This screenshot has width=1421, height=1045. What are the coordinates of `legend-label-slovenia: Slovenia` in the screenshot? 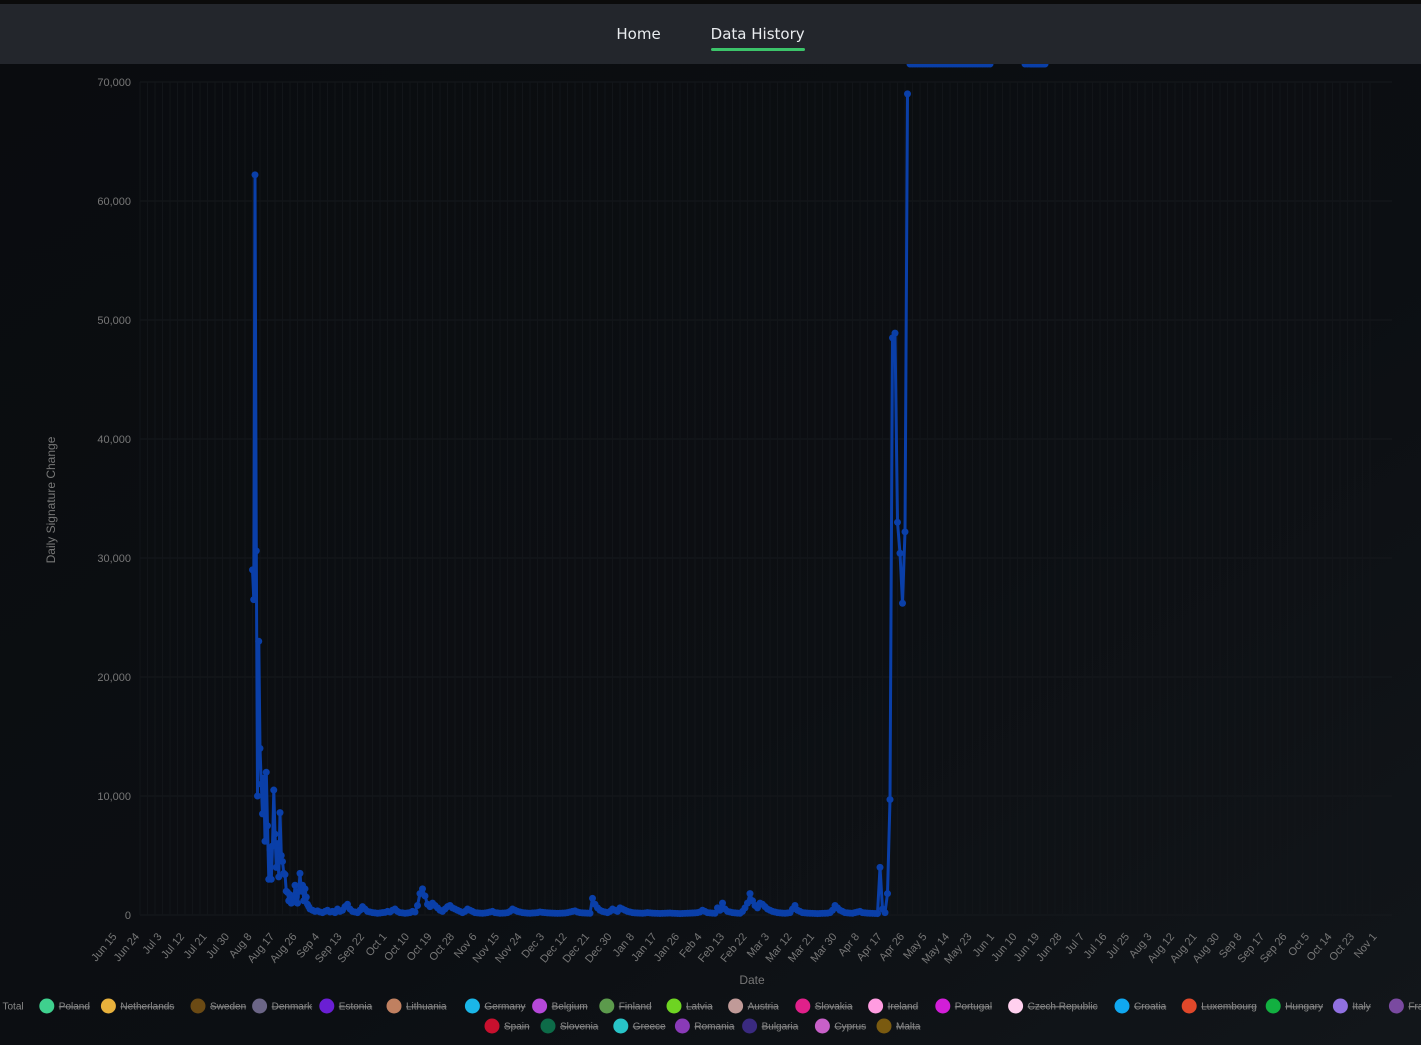 It's located at (579, 1027).